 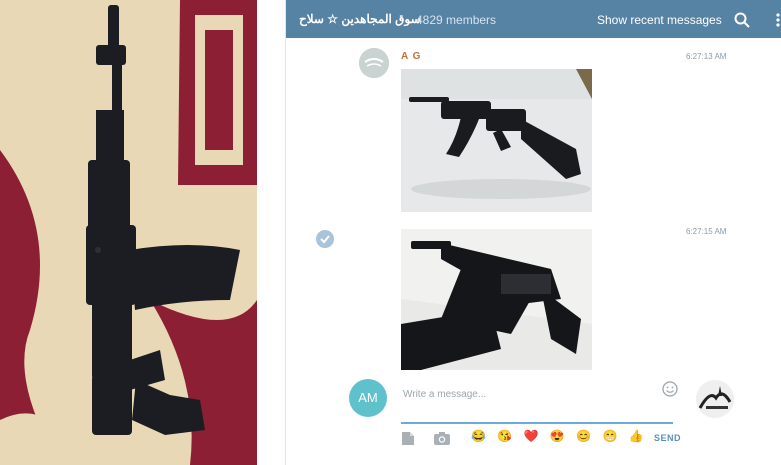 I want to click on show-recent-messages-button: Show recent messages, so click(x=659, y=20).